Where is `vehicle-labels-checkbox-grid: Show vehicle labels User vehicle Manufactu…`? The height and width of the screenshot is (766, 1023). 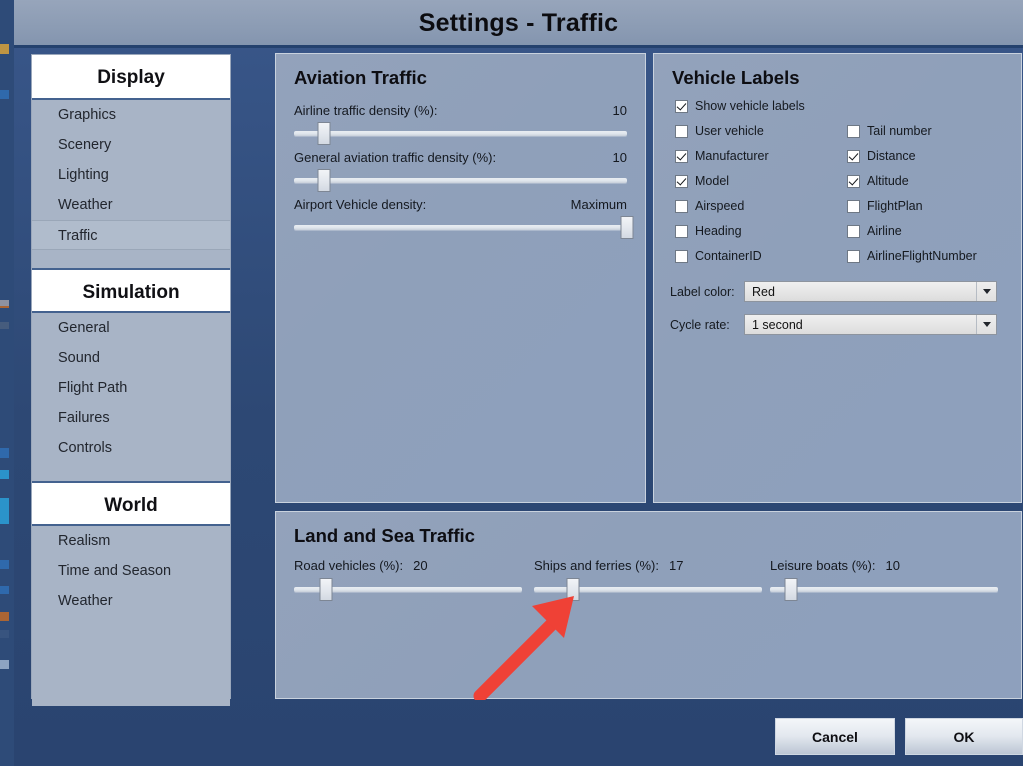
vehicle-labels-checkbox-grid: Show vehicle labels User vehicle Manufactu… is located at coordinates (848, 194).